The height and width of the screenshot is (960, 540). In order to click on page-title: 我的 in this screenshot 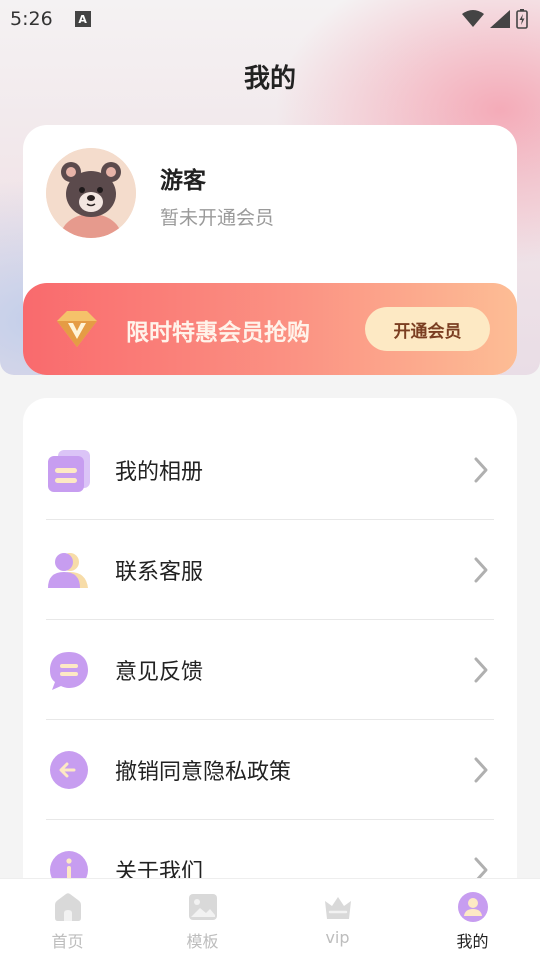, I will do `click(269, 79)`.